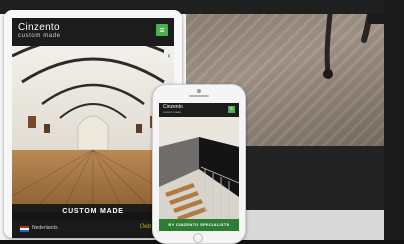 This screenshot has height=244, width=404. What do you see at coordinates (169, 56) in the screenshot?
I see `chevron-left-icon: ‹` at bounding box center [169, 56].